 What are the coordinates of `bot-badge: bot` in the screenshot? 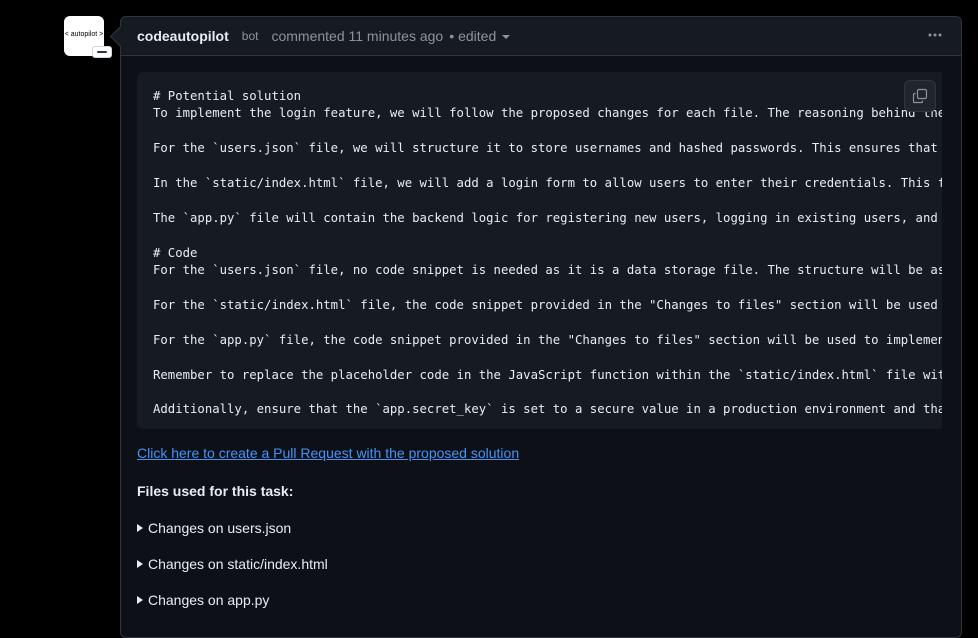 It's located at (250, 36).